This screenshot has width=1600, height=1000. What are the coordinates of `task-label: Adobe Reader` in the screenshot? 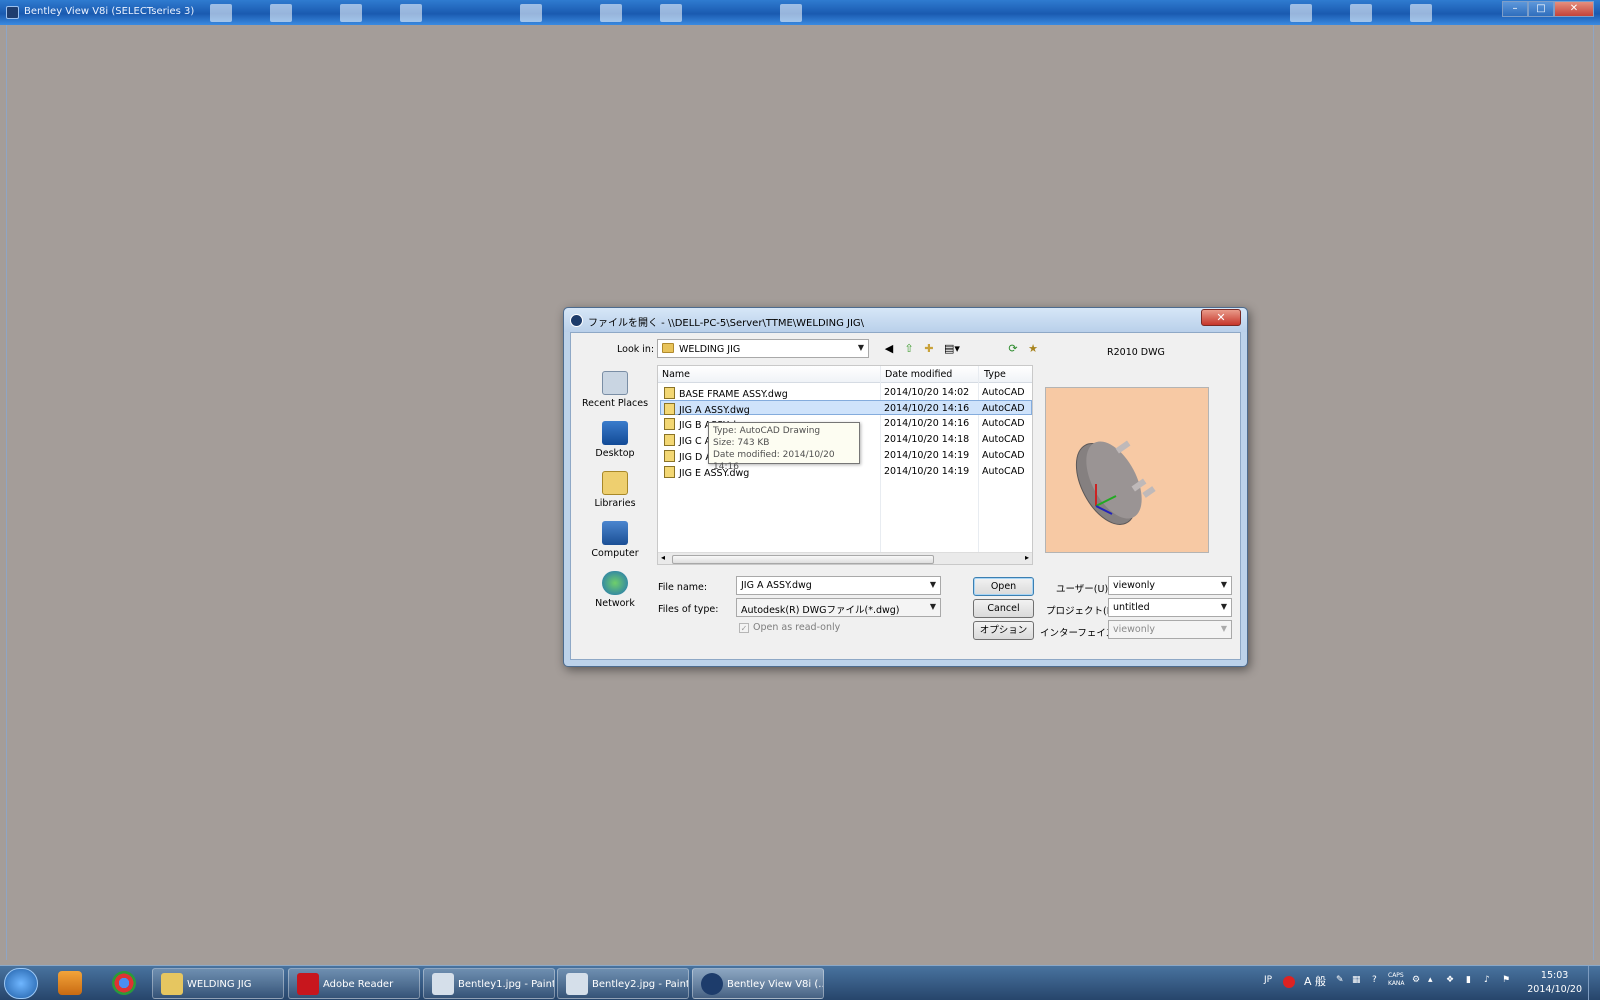 It's located at (358, 984).